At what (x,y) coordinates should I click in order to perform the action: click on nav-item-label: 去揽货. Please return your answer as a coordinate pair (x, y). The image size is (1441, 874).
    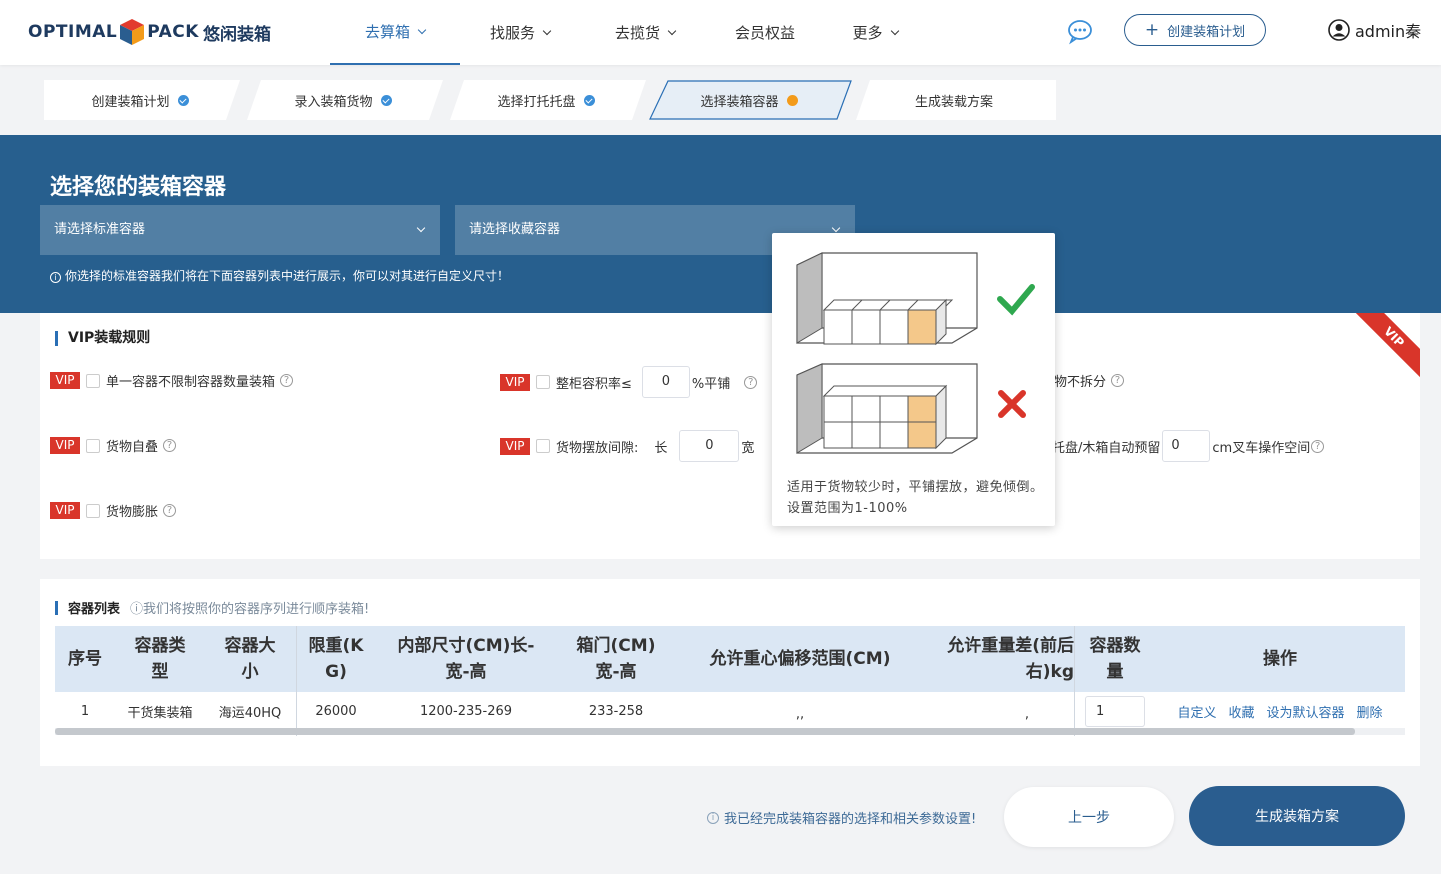
    Looking at the image, I should click on (637, 32).